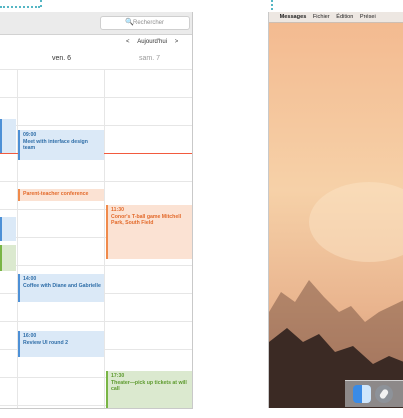 The height and width of the screenshot is (418, 403). I want to click on today-button: Aujourd'hui, so click(152, 42).